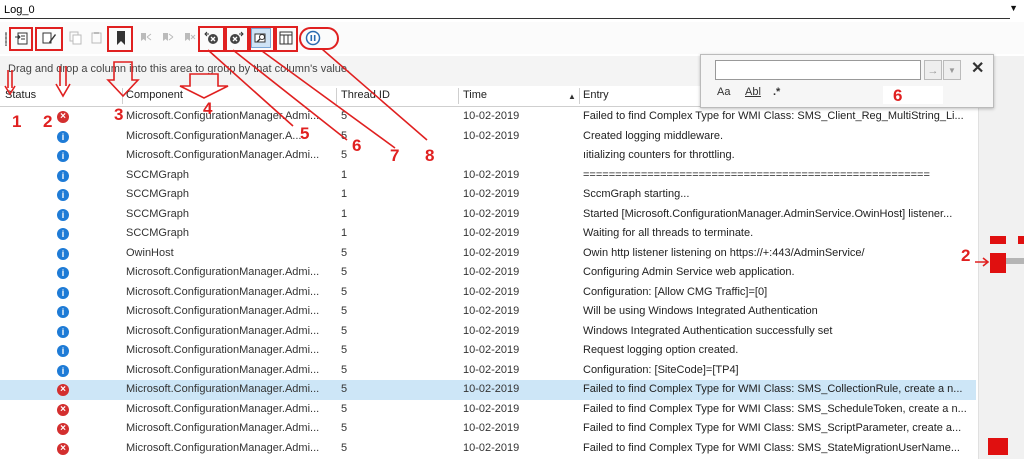 The image size is (1024, 459). Describe the element at coordinates (847, 81) in the screenshot. I see `find-panel: → ▼ ✕ Aa Abl .*` at that location.